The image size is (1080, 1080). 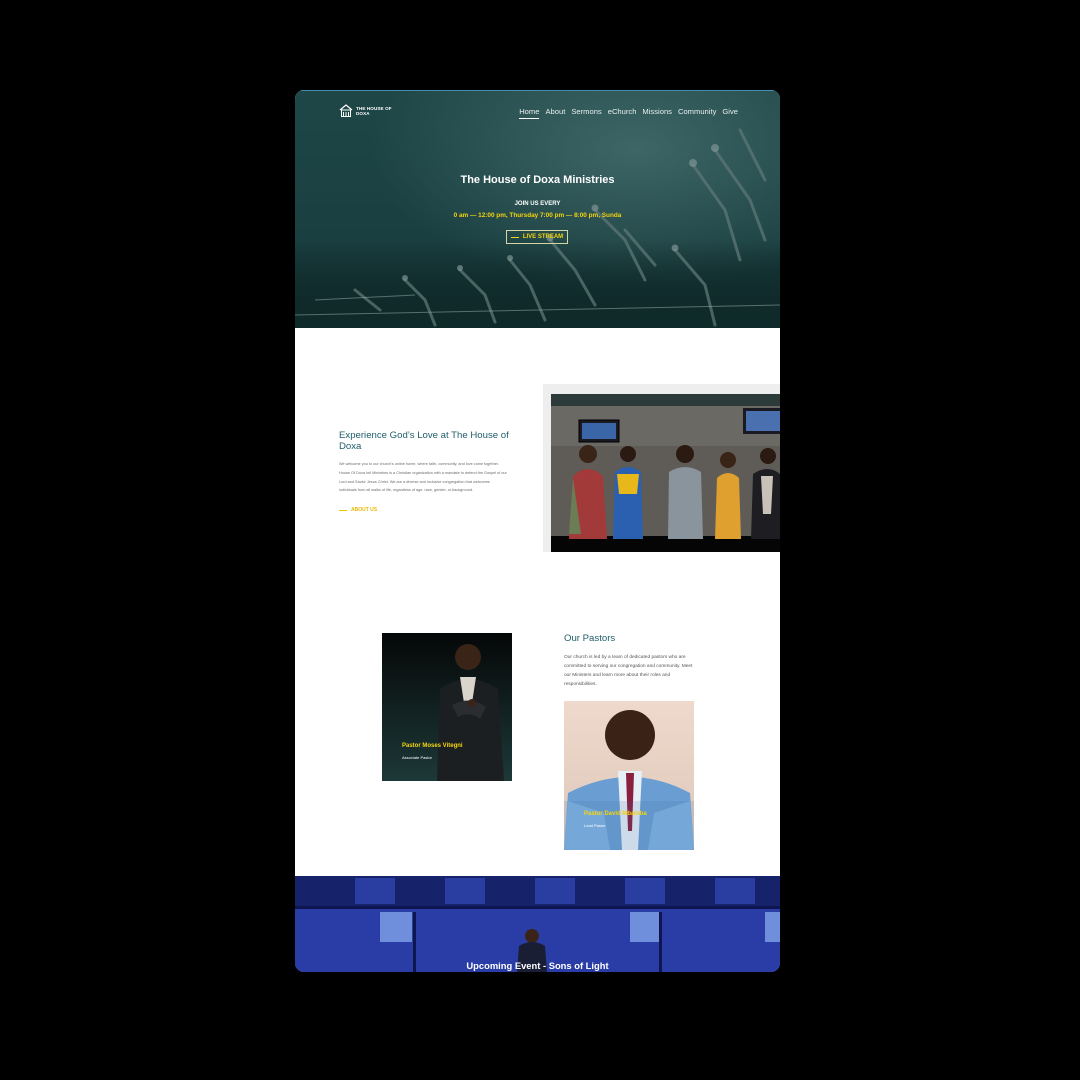 I want to click on pastor-card-associate: Pastor Moses Vitegni Associate Pastor, so click(x=447, y=707).